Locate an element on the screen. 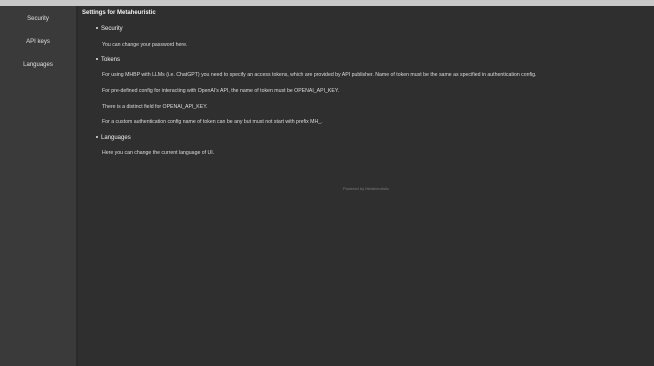 This screenshot has width=654, height=366. section-heading-label: Tokens is located at coordinates (111, 60).